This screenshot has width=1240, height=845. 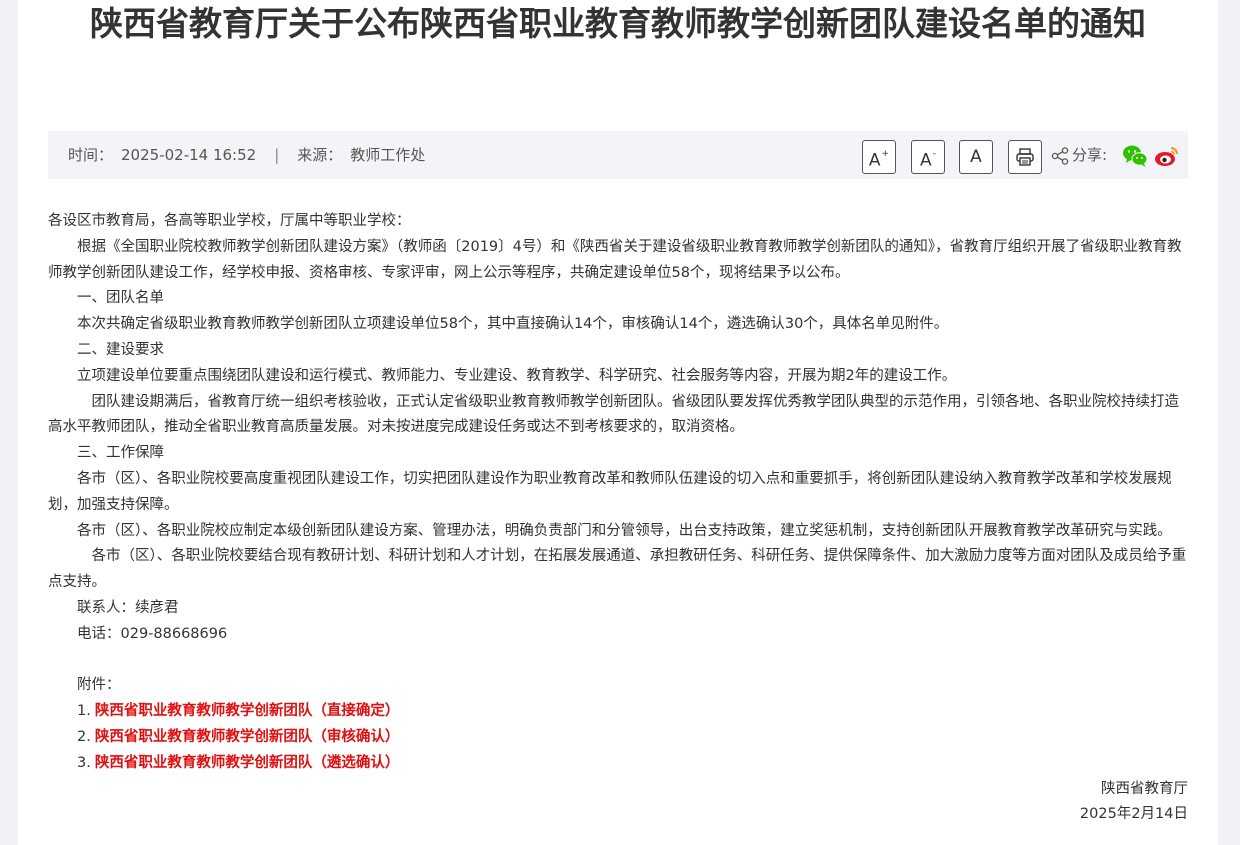 I want to click on article-meta-bar: 时间： 2025-02-14 16:52 | 来源： 教师工作处 A+ A- A 分享:, so click(x=618, y=155).